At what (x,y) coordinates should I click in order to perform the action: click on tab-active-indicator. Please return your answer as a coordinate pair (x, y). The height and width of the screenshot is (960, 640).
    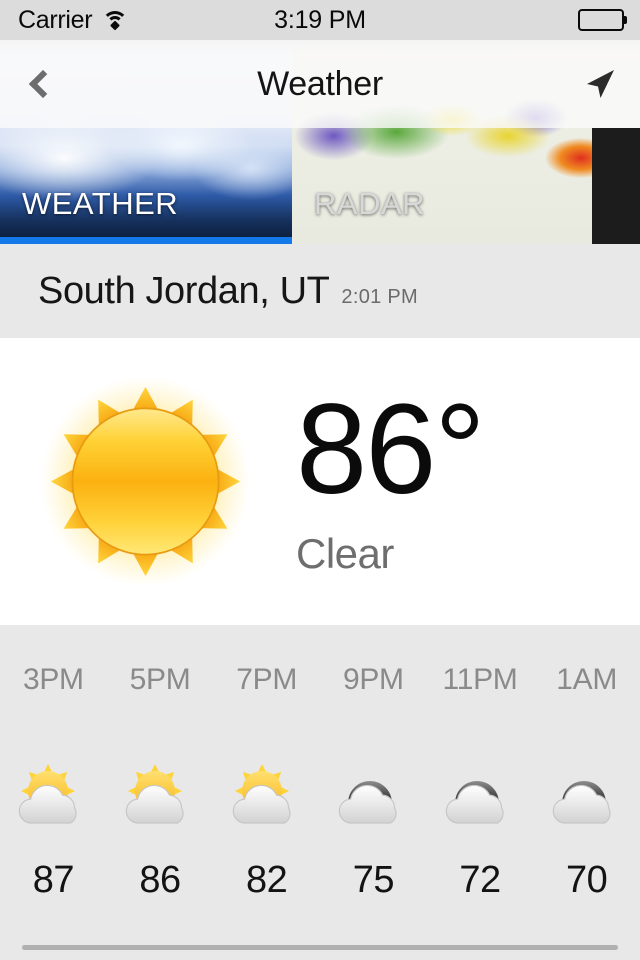
    Looking at the image, I should click on (146, 240).